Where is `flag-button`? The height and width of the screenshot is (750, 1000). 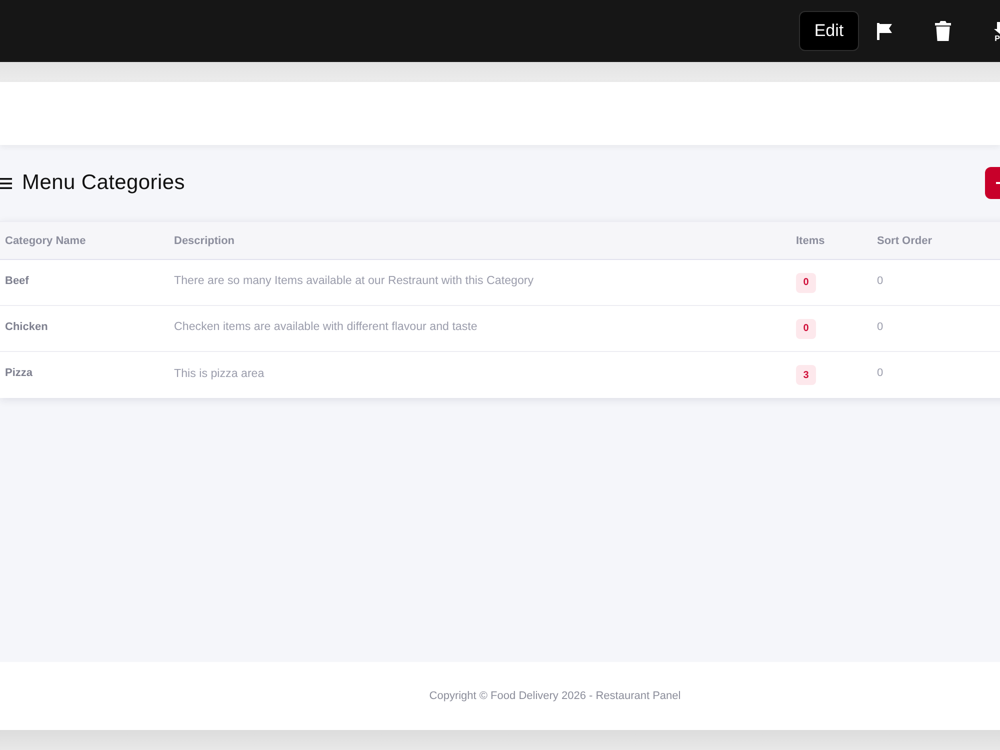
flag-button is located at coordinates (885, 31).